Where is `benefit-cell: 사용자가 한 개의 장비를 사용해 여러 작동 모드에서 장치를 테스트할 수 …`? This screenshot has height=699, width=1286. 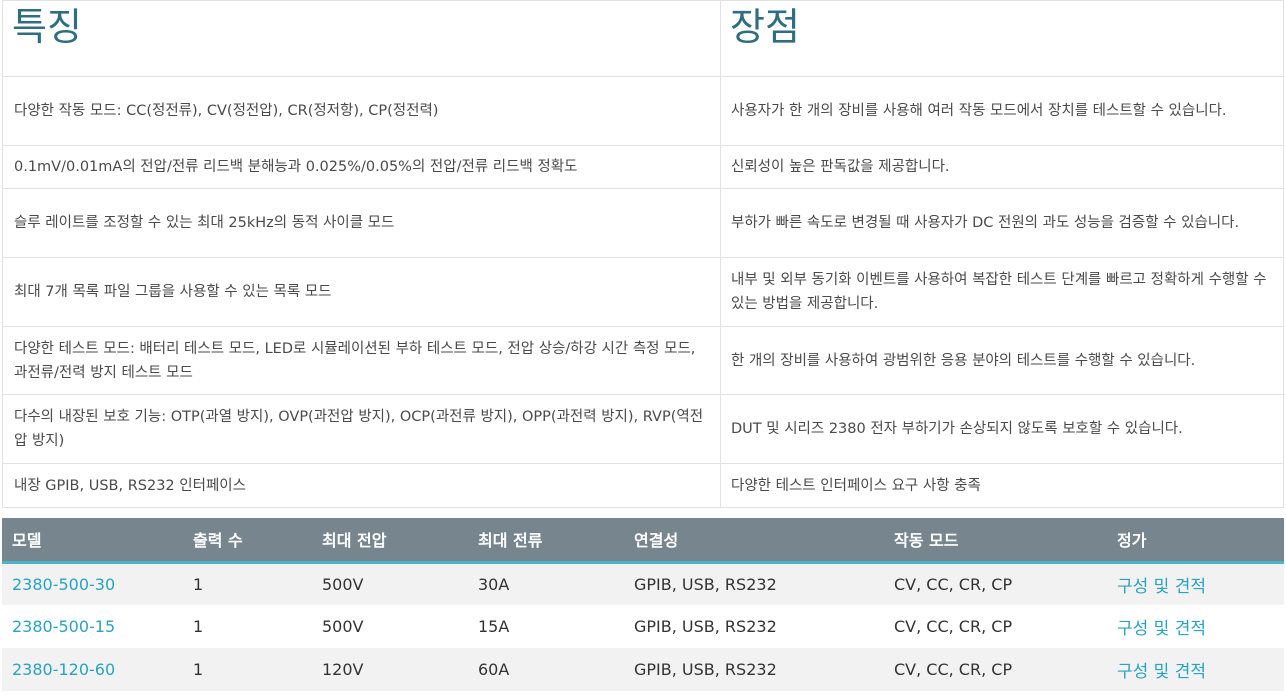
benefit-cell: 사용자가 한 개의 장비를 사용해 여러 작동 모드에서 장치를 테스트할 수 … is located at coordinates (1002, 111).